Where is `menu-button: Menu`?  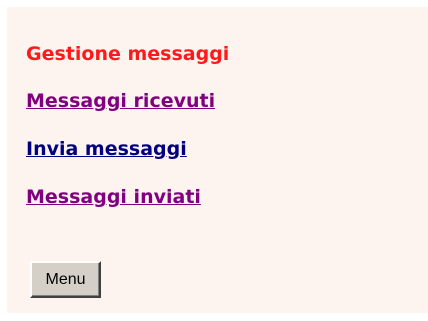 menu-button: Menu is located at coordinates (65, 279).